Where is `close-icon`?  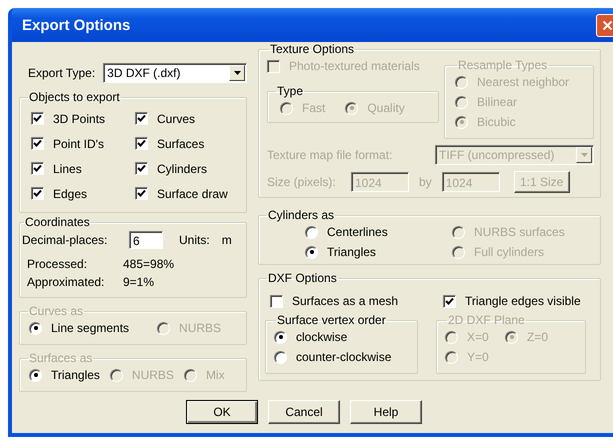
close-icon is located at coordinates (607, 25).